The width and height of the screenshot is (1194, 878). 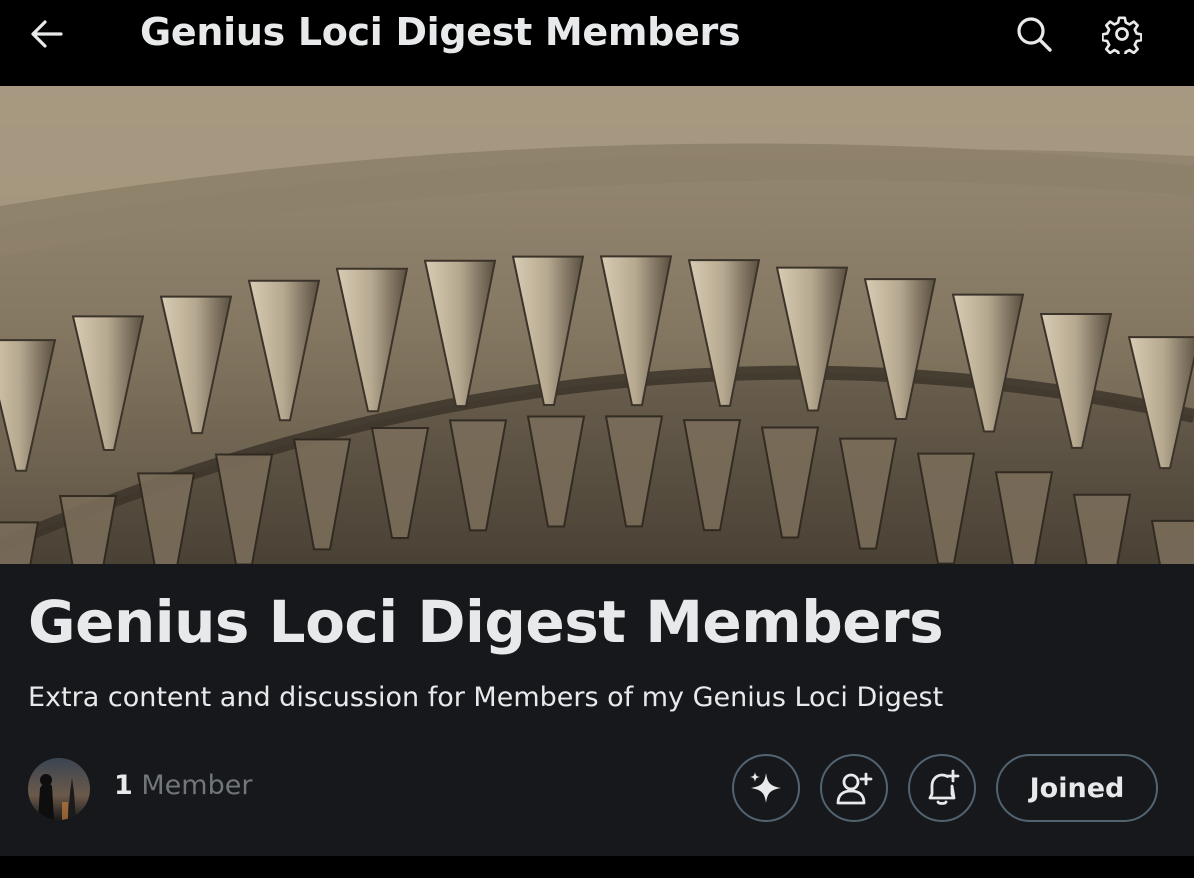 I want to click on avatar-image, so click(x=59, y=789).